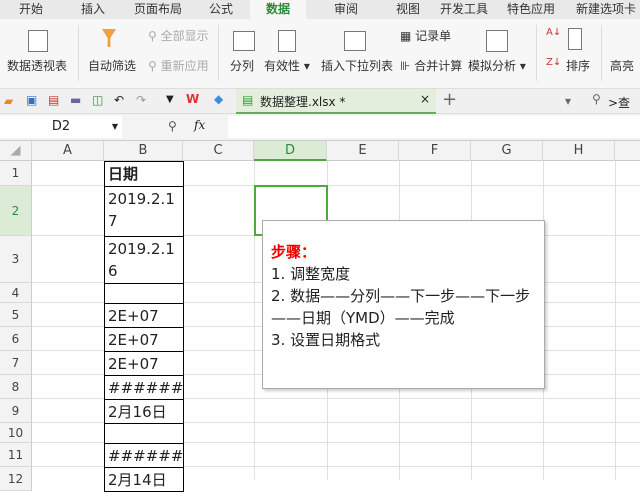  I want to click on validity-button: 有效性 ▾, so click(287, 65).